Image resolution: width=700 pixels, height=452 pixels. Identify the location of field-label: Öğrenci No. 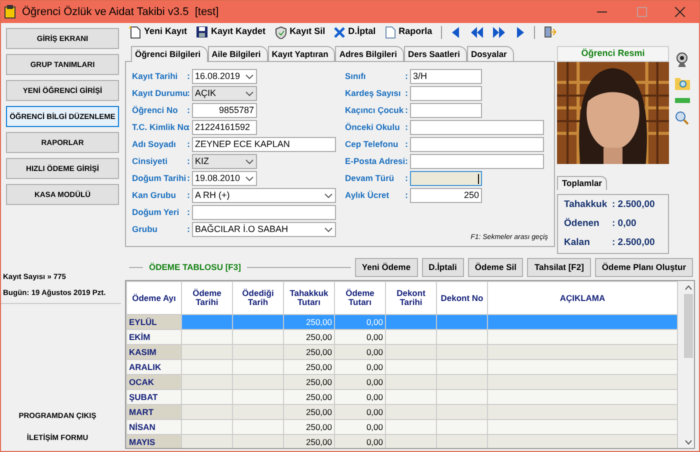
(155, 110).